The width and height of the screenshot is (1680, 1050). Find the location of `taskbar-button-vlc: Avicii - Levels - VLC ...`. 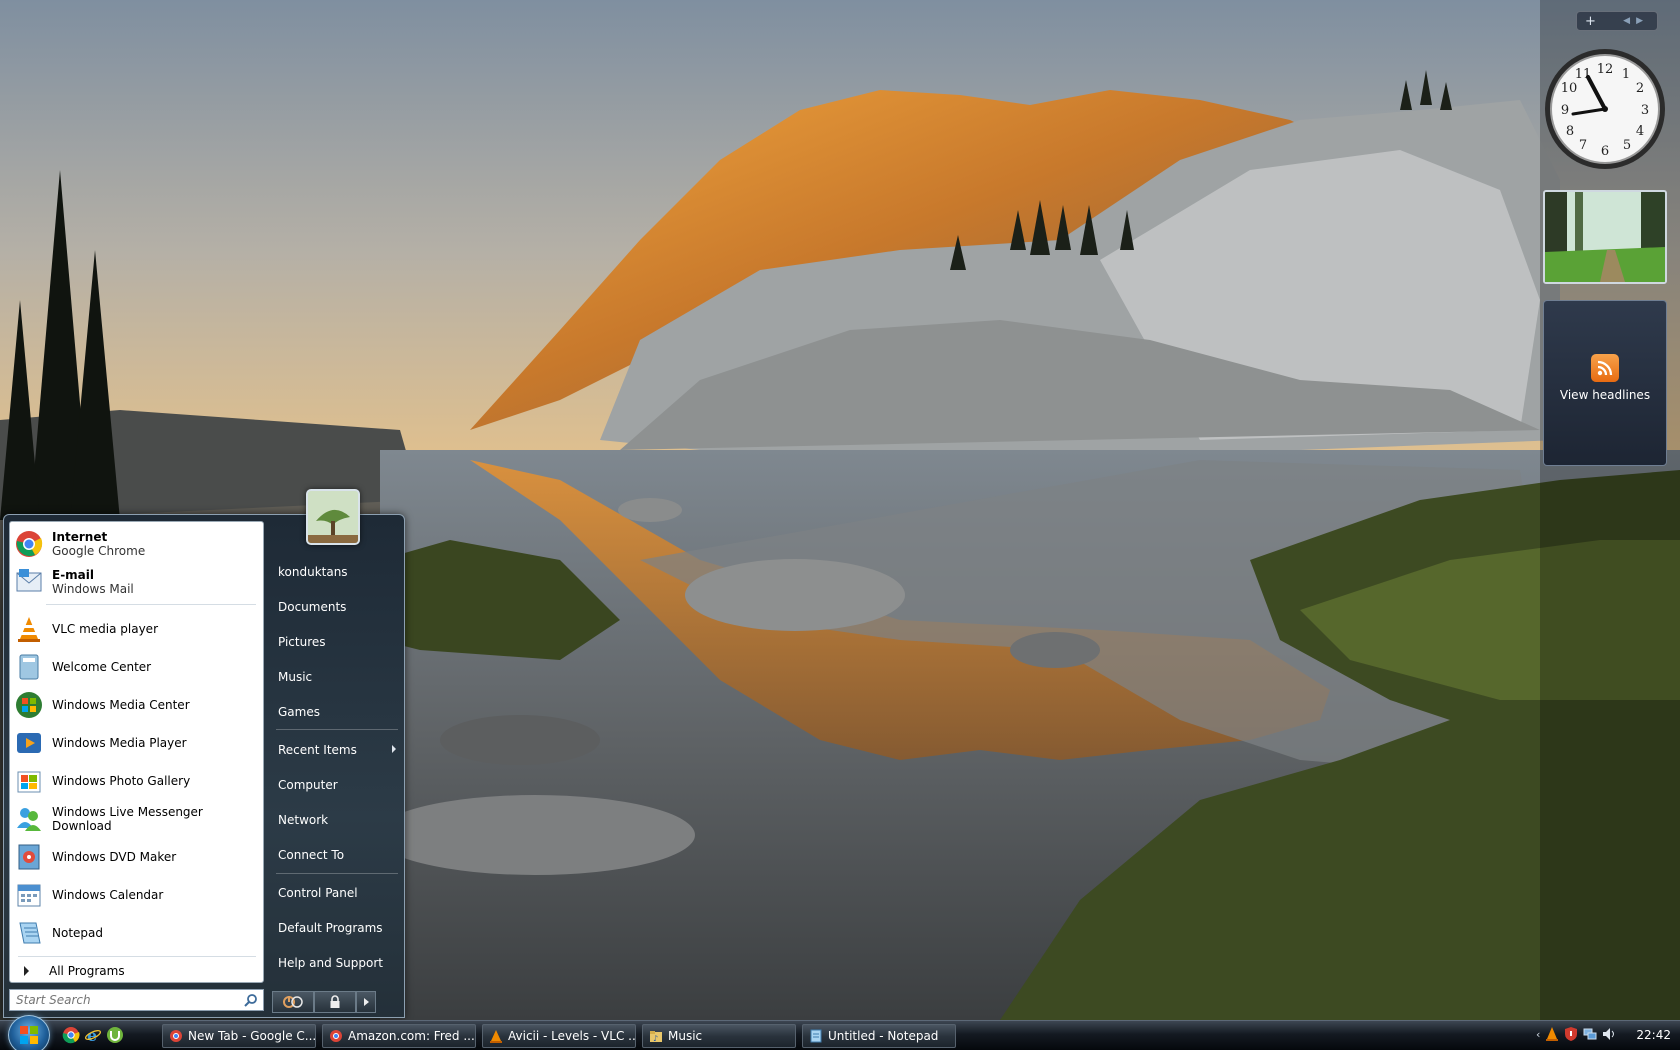

taskbar-button-vlc: Avicii - Levels - VLC ... is located at coordinates (559, 1036).